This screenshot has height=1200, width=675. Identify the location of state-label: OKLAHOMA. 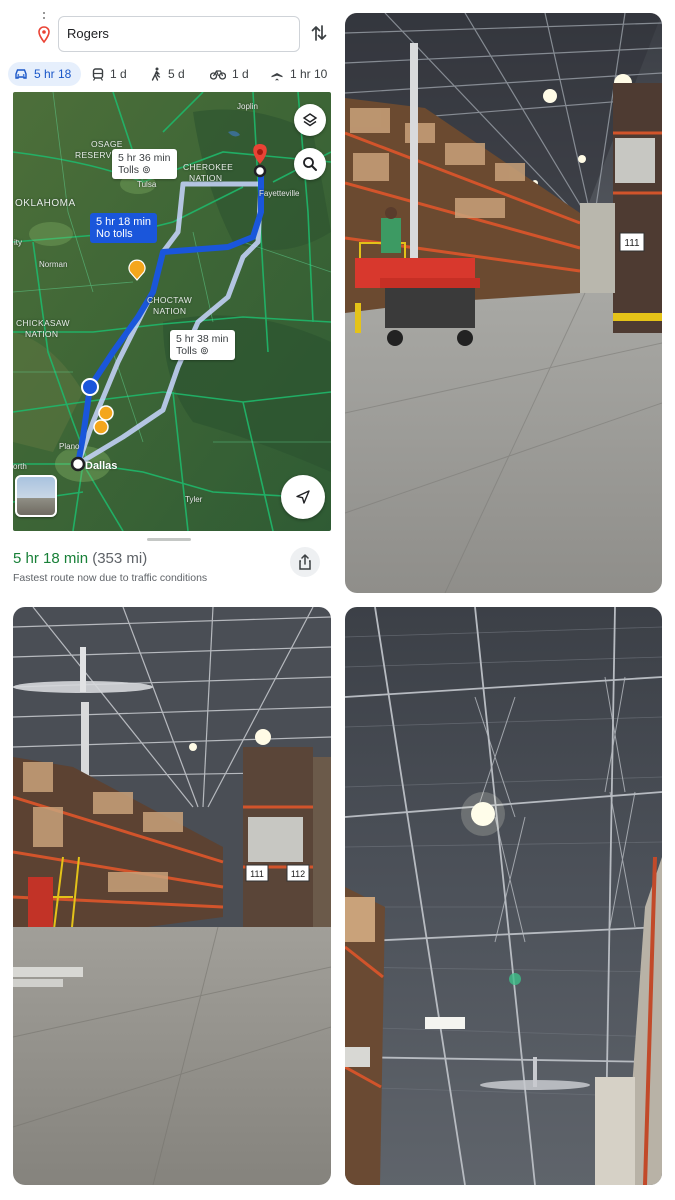
(45, 203).